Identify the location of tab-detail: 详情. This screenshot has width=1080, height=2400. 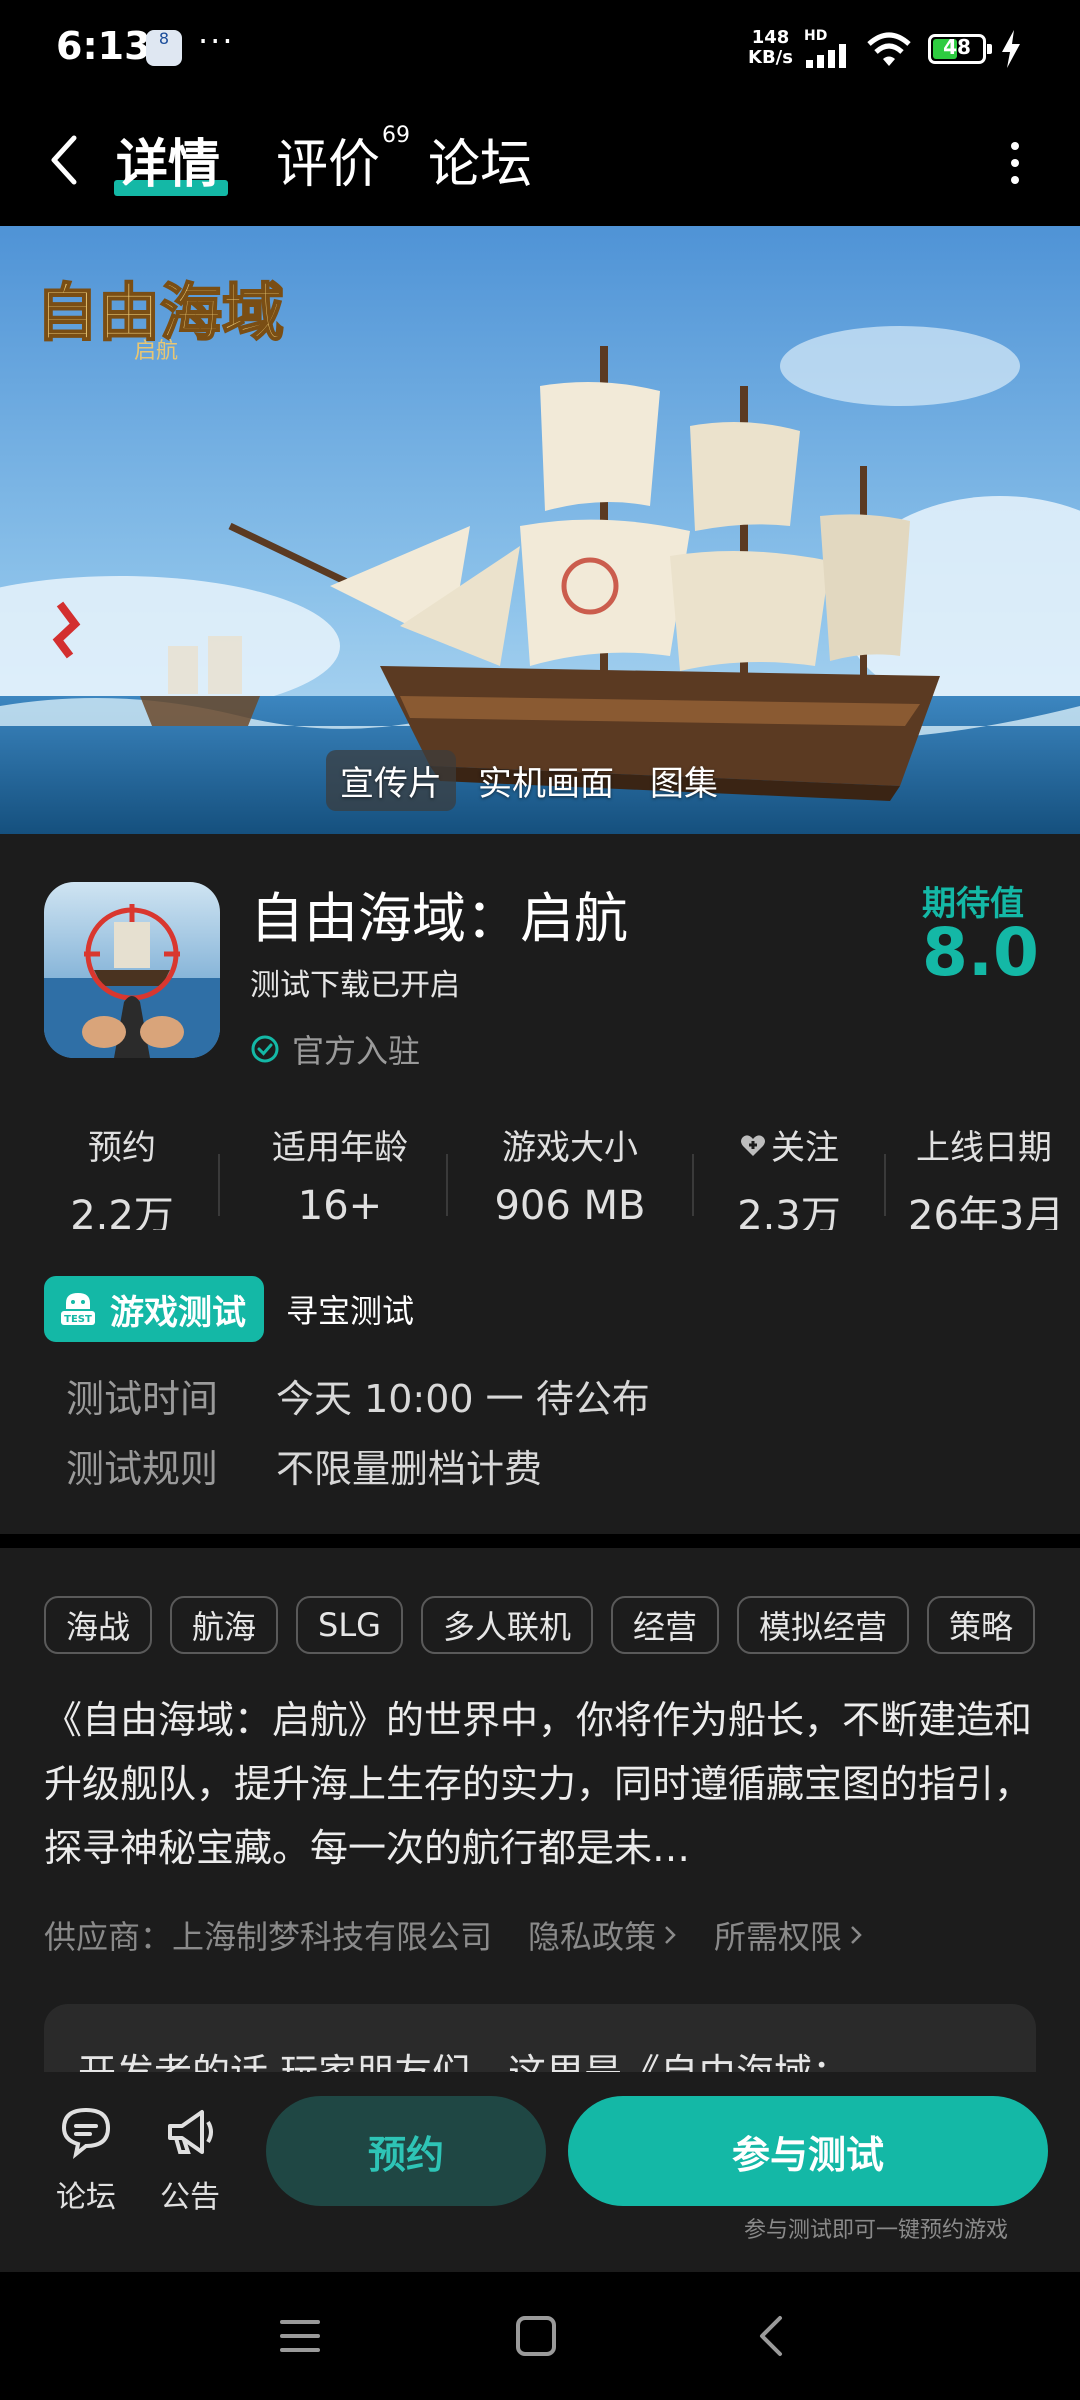
(168, 159).